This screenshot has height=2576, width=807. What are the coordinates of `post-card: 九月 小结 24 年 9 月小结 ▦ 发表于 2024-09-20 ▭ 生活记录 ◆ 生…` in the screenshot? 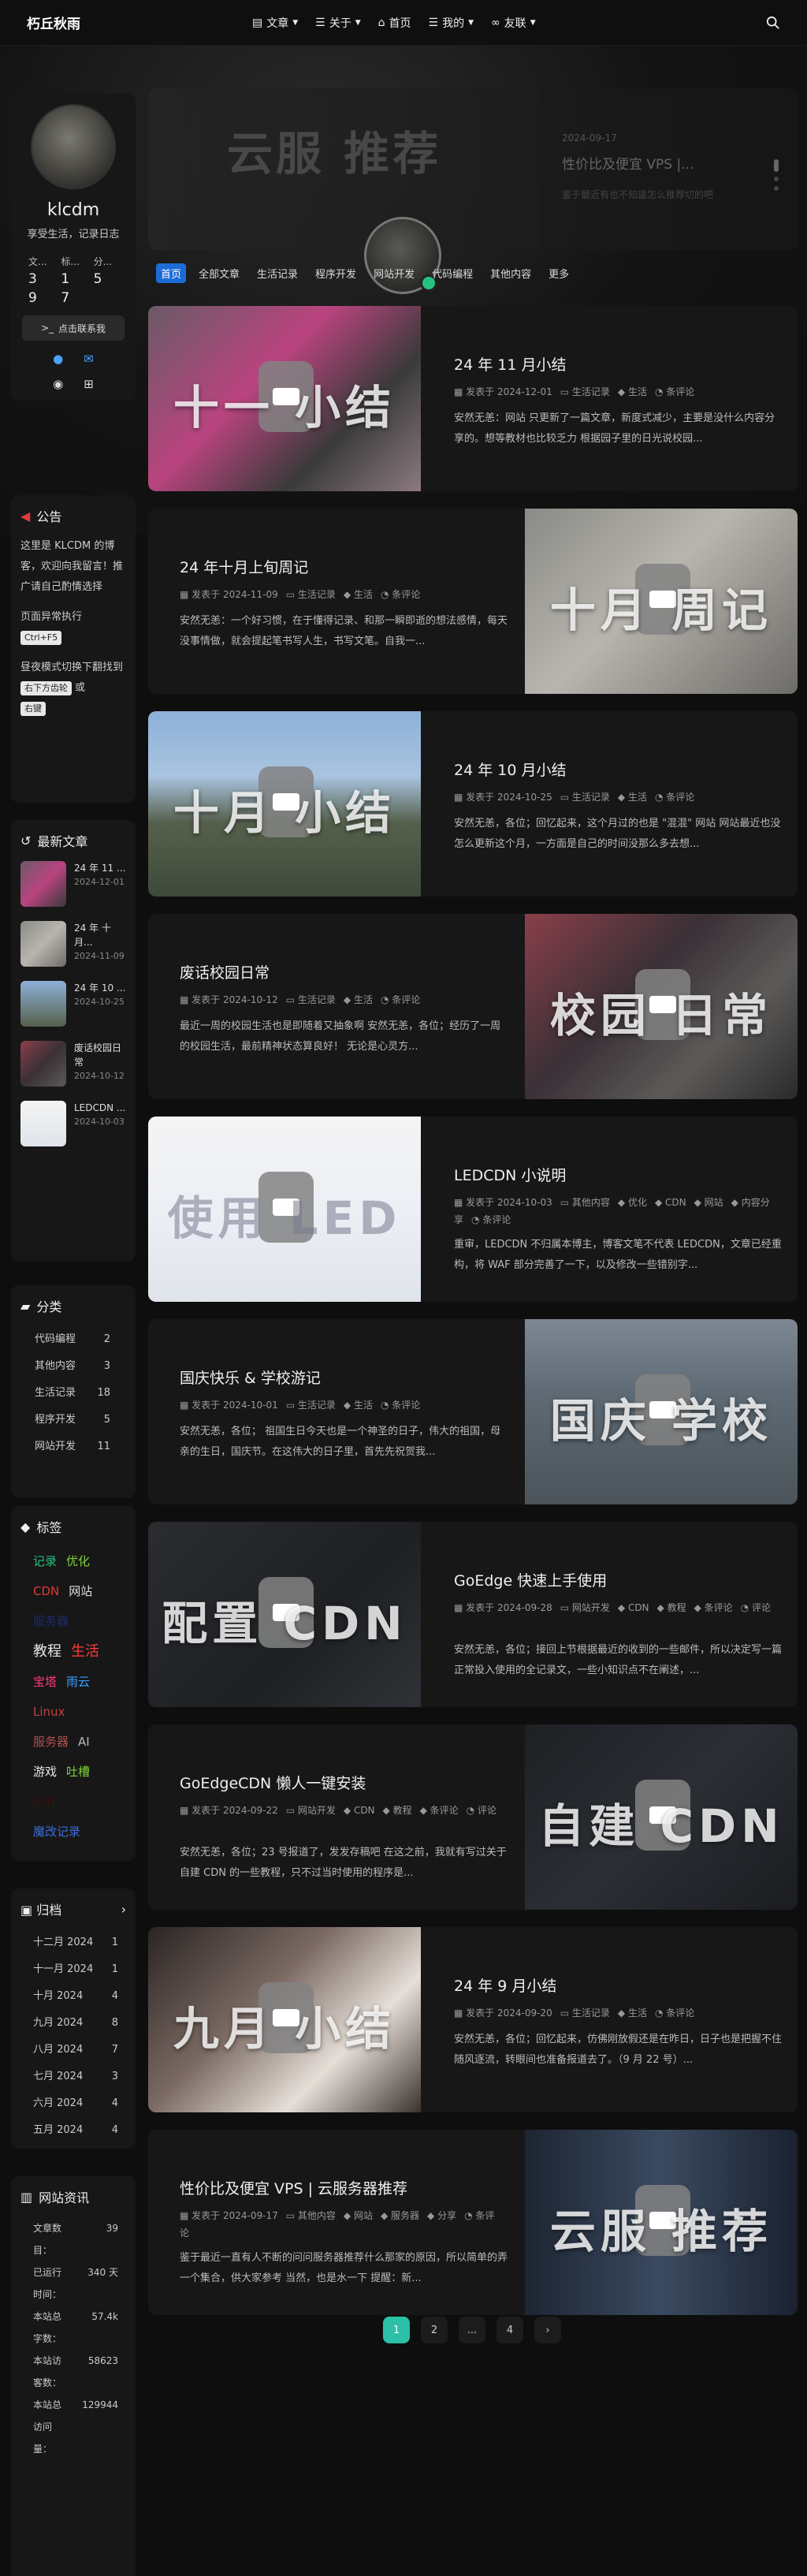 It's located at (473, 2020).